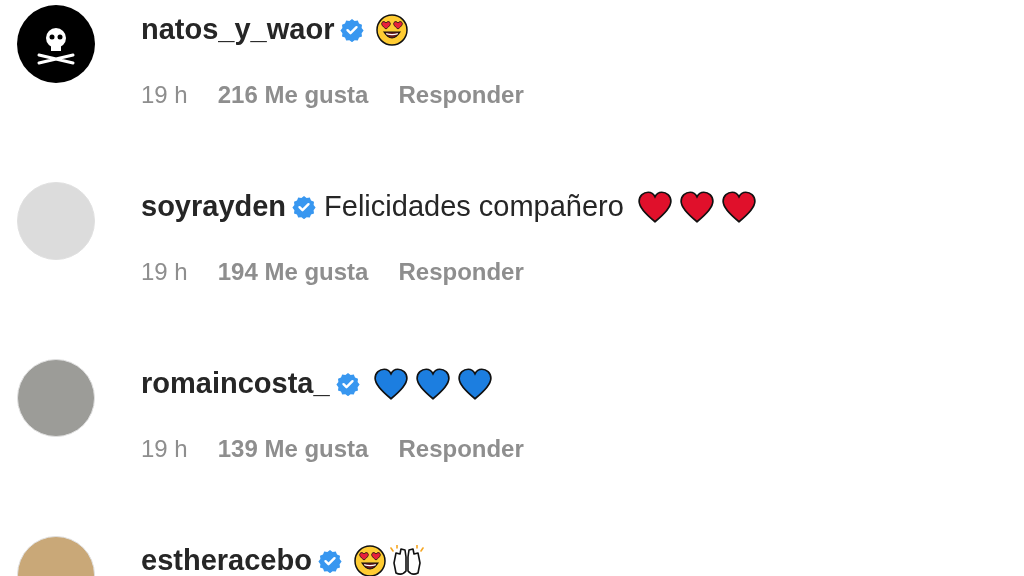  Describe the element at coordinates (56, 44) in the screenshot. I see `skull-logo-avatar` at that location.